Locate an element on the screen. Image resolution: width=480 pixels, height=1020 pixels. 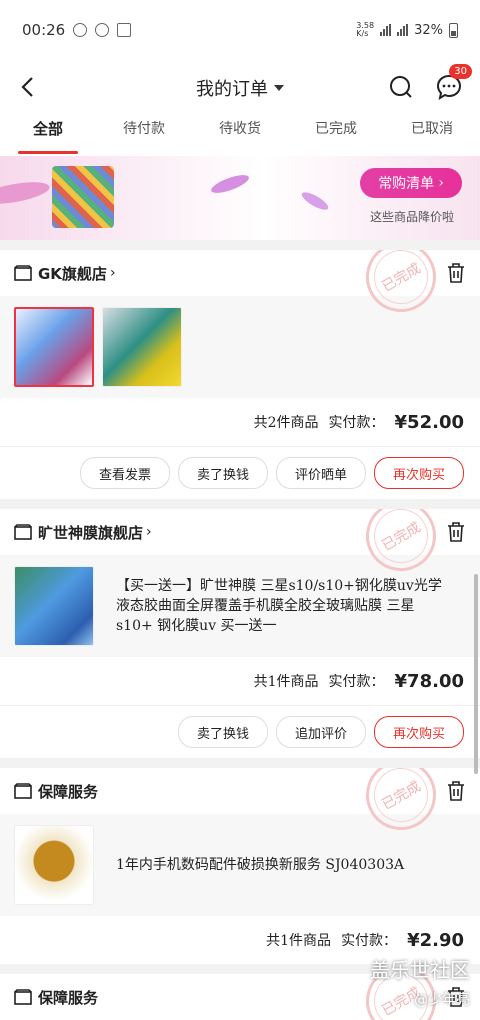
banner-image is located at coordinates (83, 197).